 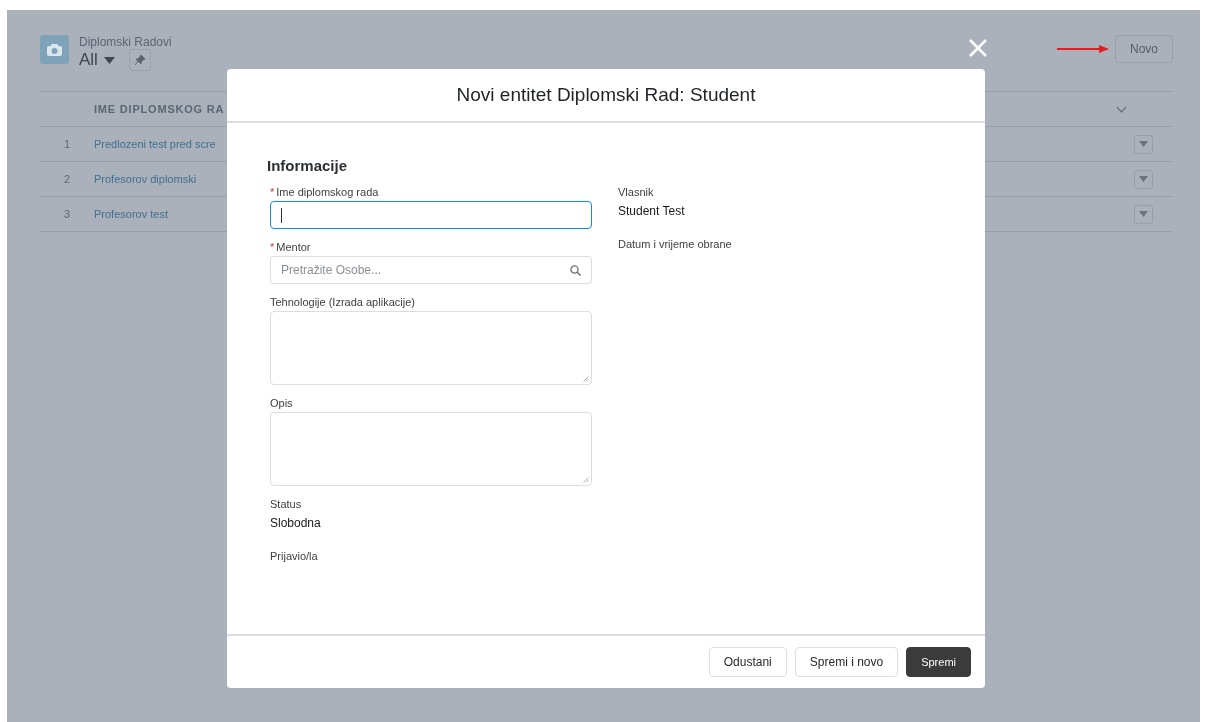 I want to click on camera-icon, so click(x=54, y=49).